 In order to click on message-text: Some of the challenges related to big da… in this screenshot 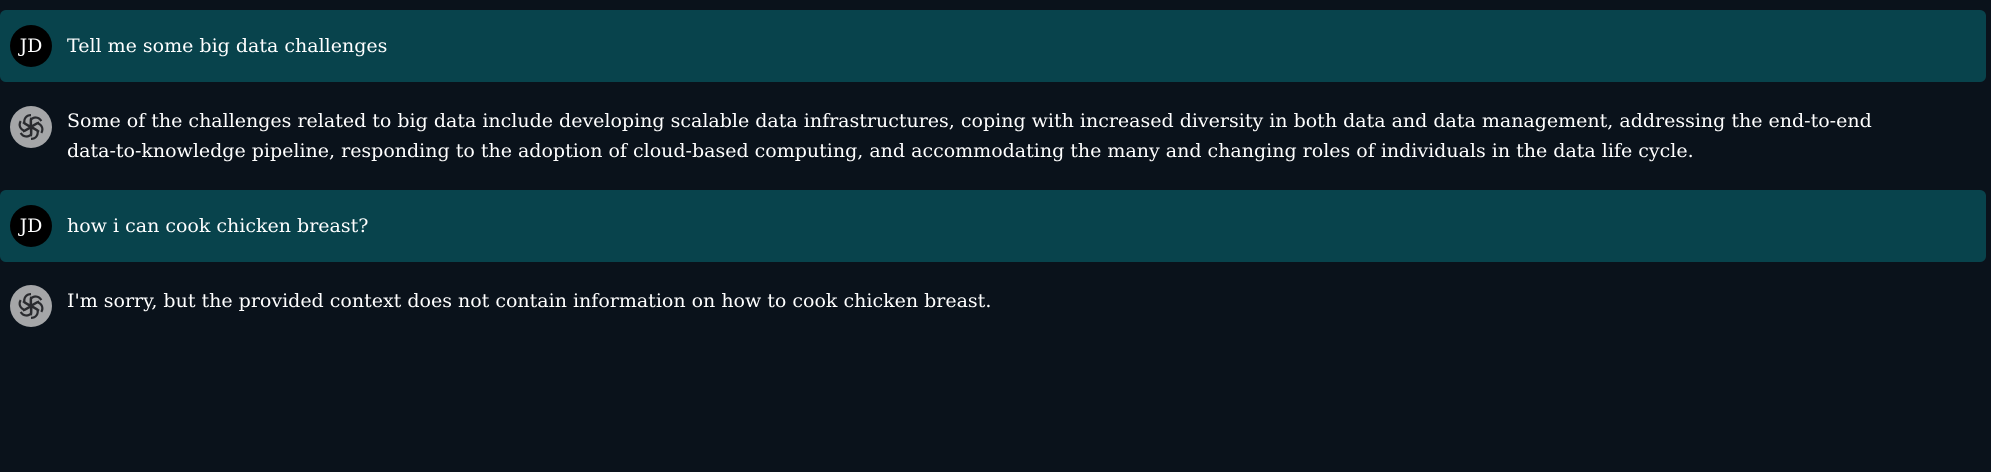, I will do `click(969, 136)`.